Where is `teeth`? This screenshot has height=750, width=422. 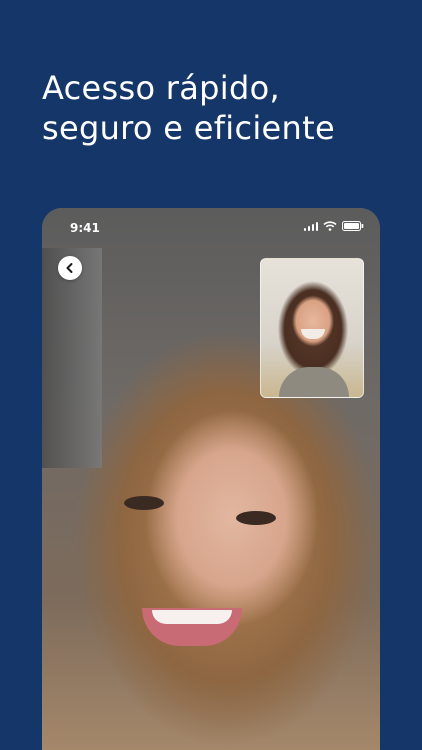 teeth is located at coordinates (192, 617).